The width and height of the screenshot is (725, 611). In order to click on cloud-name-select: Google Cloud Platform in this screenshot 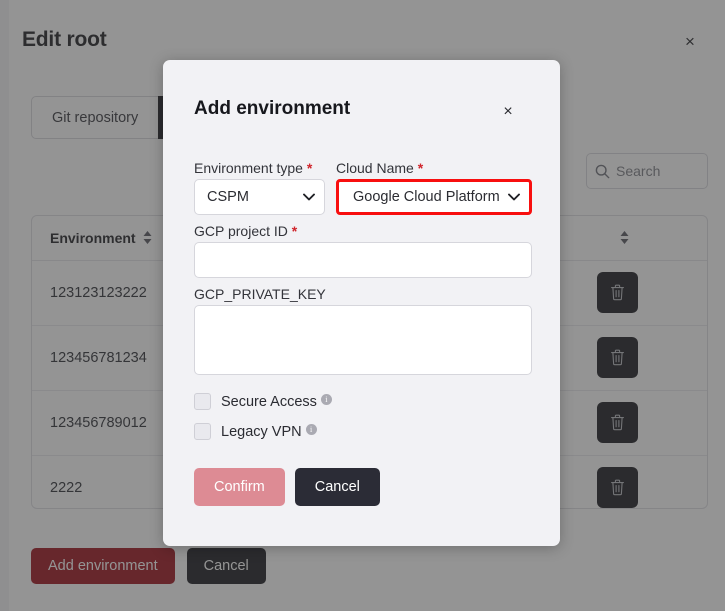, I will do `click(434, 197)`.